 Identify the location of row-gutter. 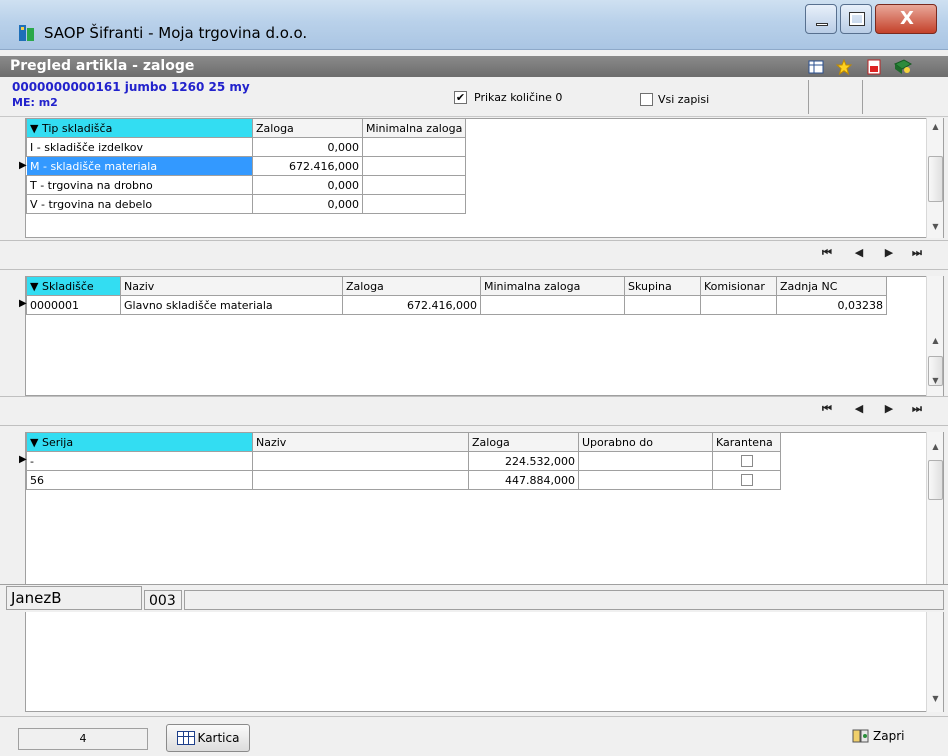
(22, 572).